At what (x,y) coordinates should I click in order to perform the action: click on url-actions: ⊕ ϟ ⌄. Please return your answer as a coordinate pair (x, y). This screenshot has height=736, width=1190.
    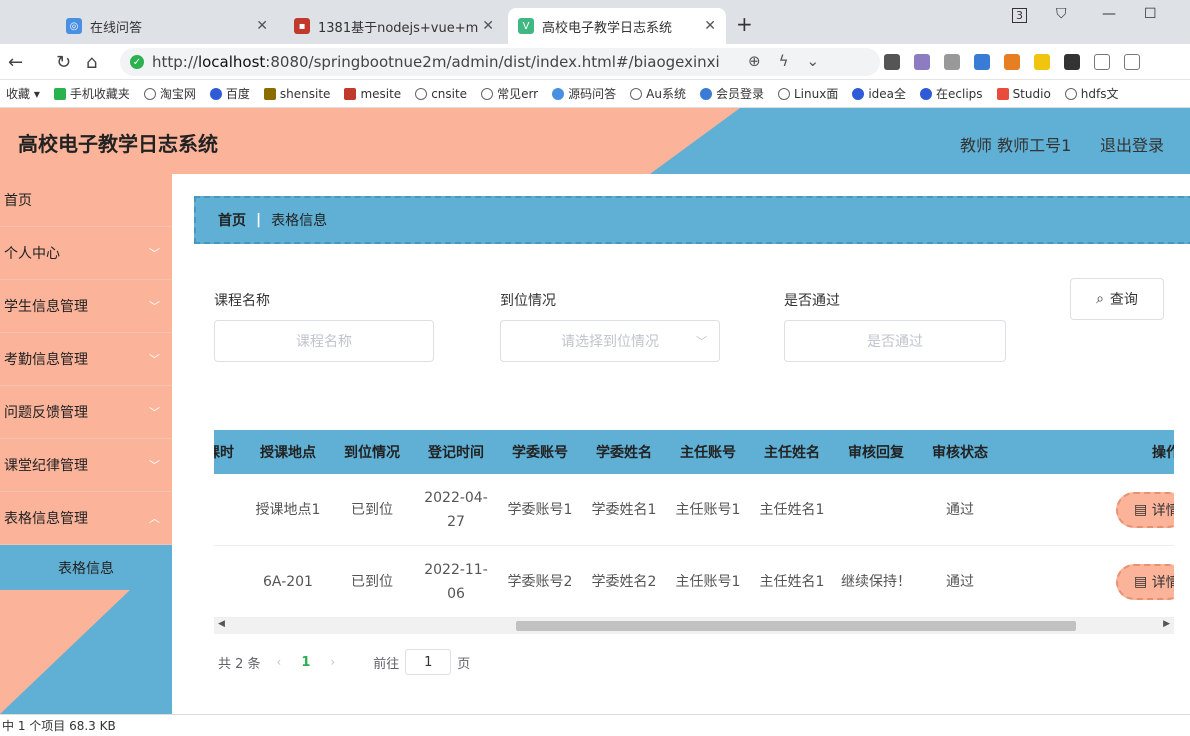
    Looking at the image, I should click on (783, 61).